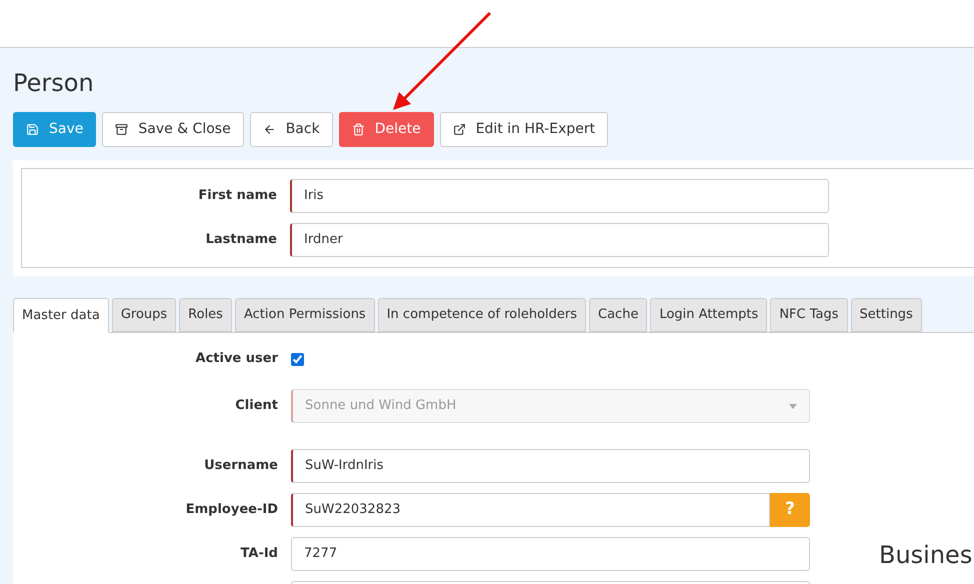  What do you see at coordinates (559, 240) in the screenshot?
I see `input-field: Irdner` at bounding box center [559, 240].